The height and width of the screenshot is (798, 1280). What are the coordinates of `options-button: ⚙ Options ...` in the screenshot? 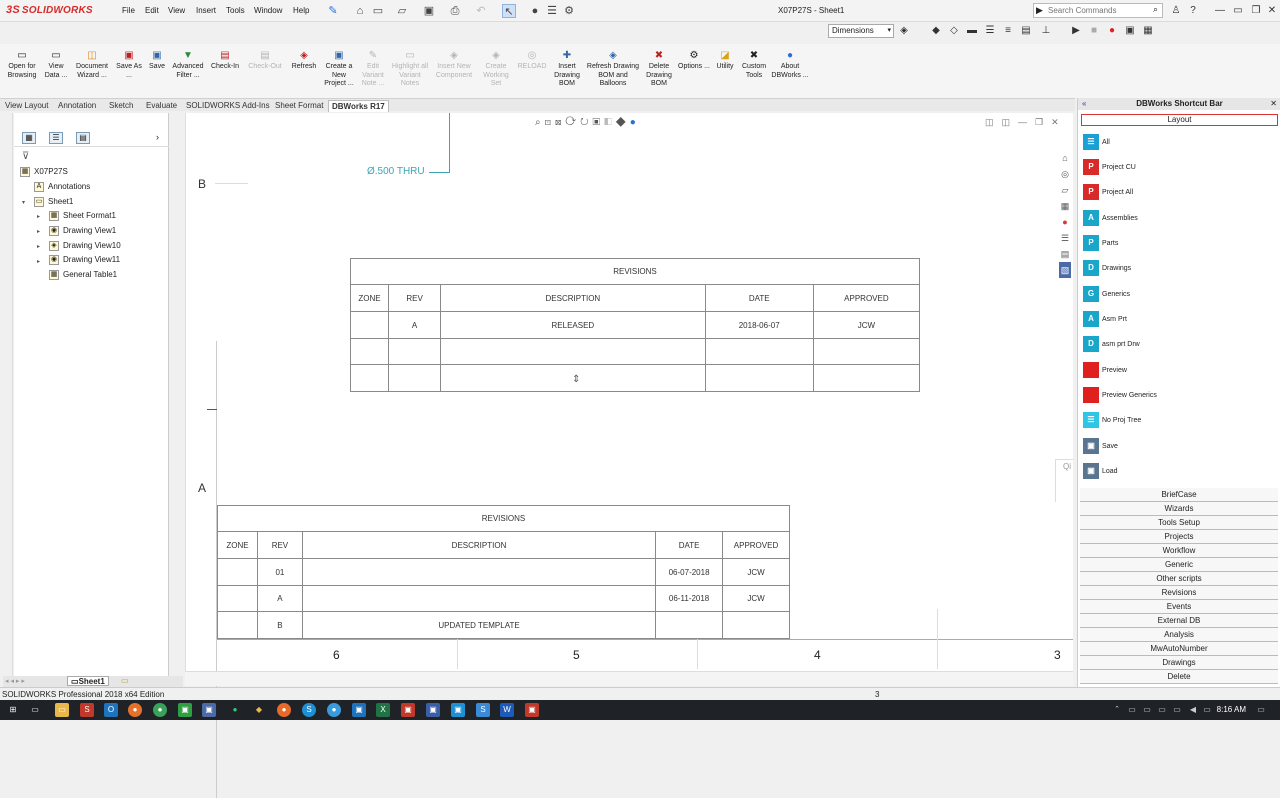 It's located at (694, 61).